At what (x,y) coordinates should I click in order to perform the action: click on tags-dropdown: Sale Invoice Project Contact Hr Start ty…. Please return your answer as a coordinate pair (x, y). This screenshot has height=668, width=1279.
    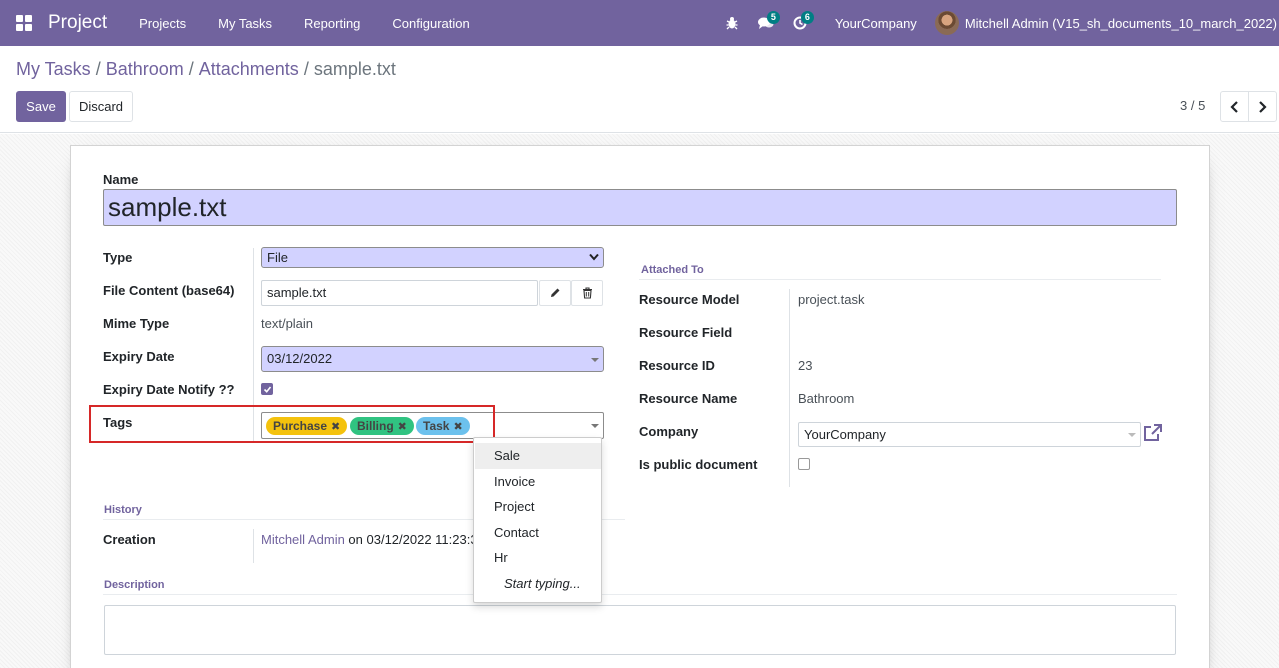
    Looking at the image, I should click on (537, 520).